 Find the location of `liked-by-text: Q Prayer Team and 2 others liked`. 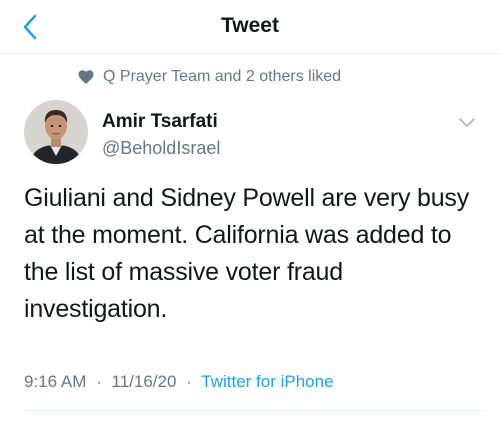

liked-by-text: Q Prayer Team and 2 others liked is located at coordinates (222, 77).